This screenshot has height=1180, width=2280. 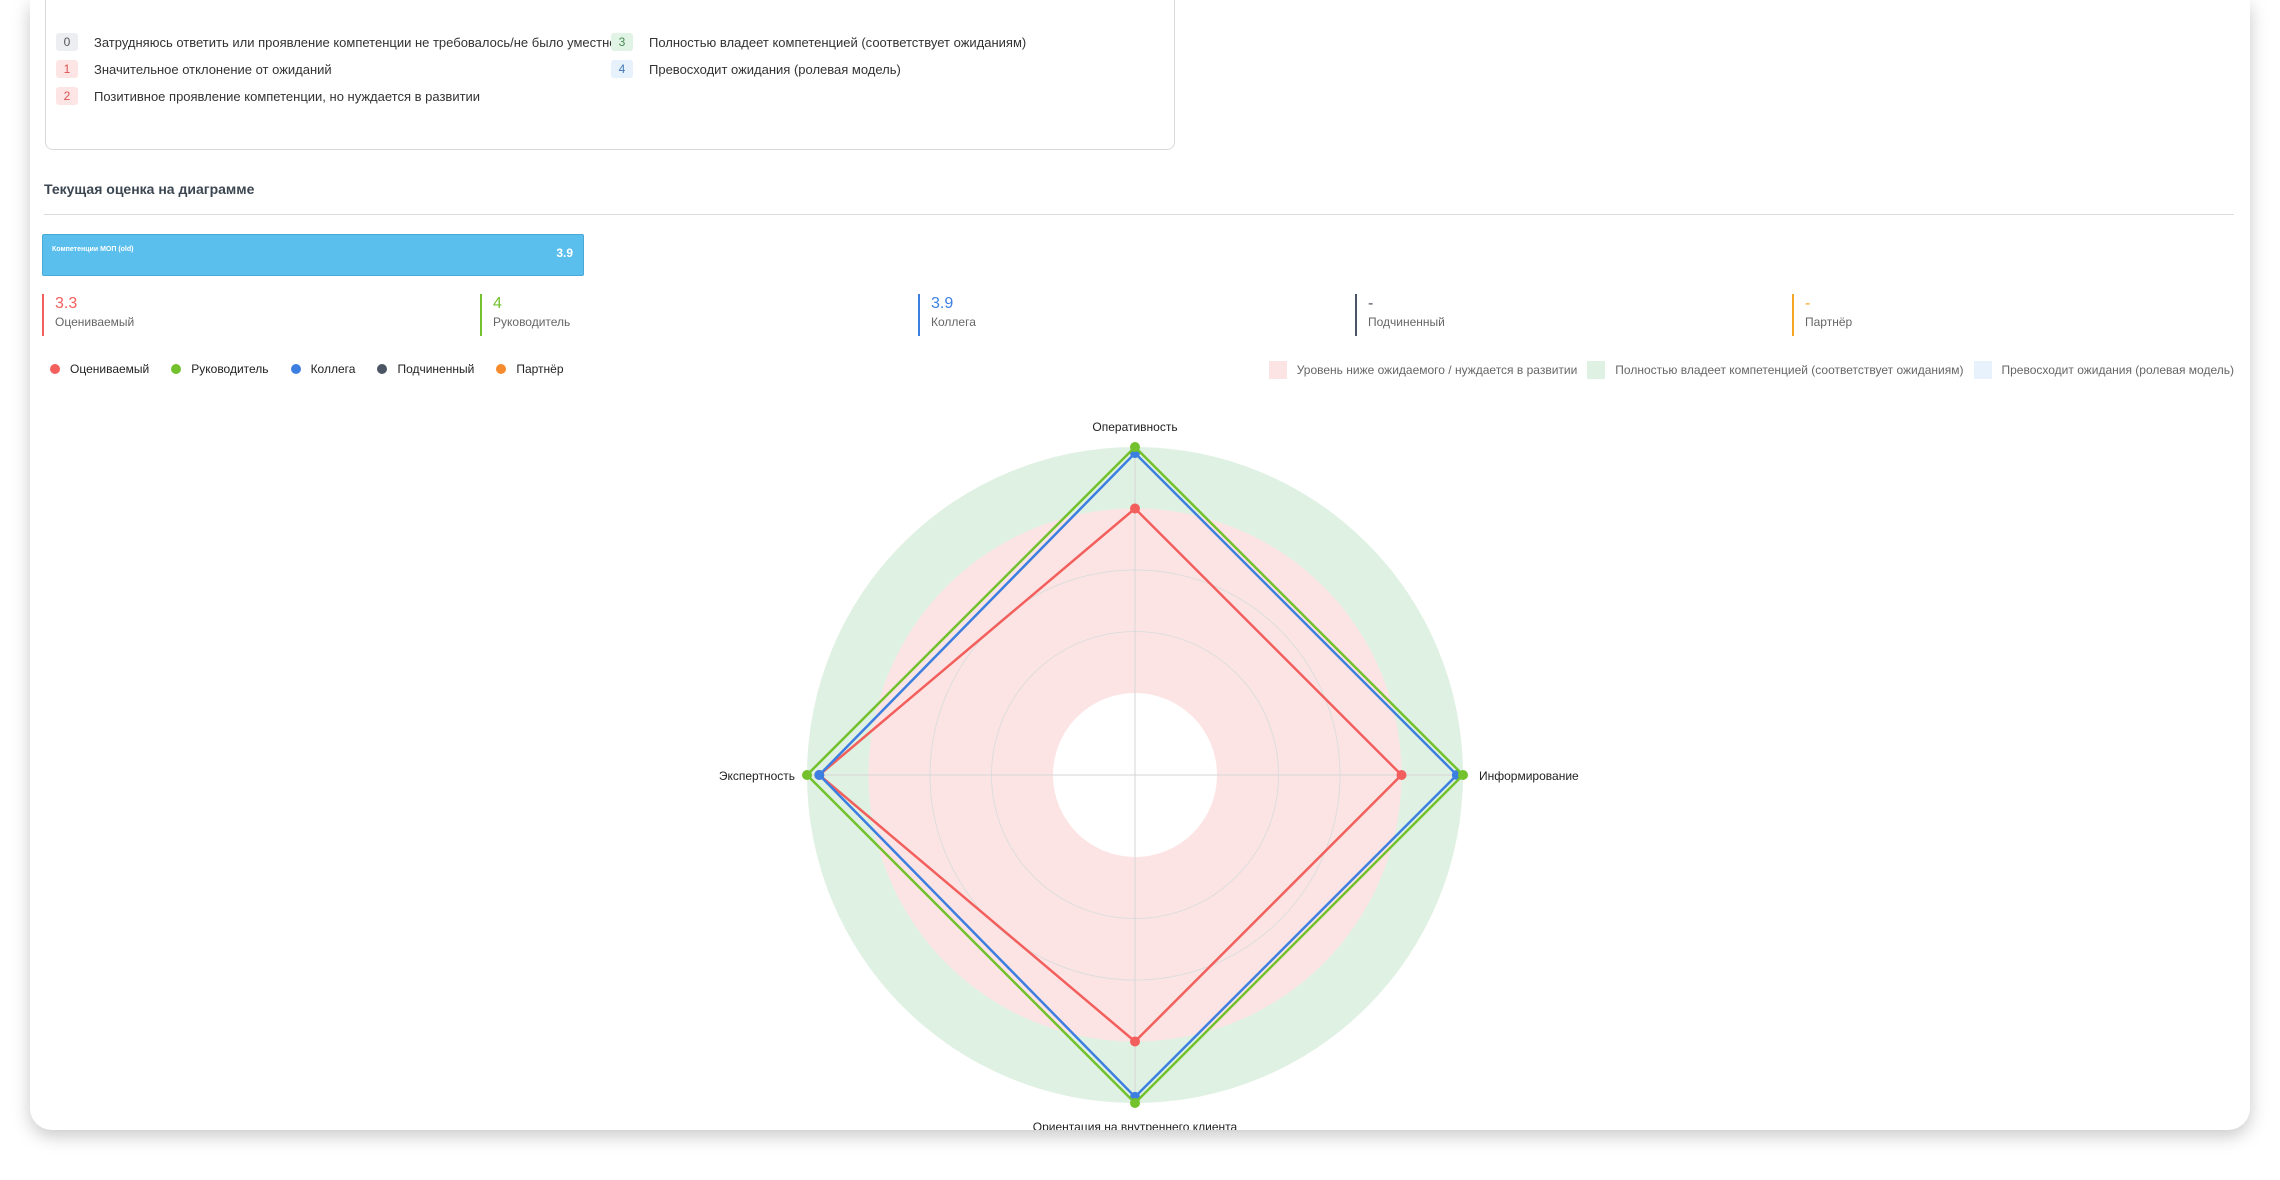 I want to click on axis-label: Экспертность, so click(x=757, y=776).